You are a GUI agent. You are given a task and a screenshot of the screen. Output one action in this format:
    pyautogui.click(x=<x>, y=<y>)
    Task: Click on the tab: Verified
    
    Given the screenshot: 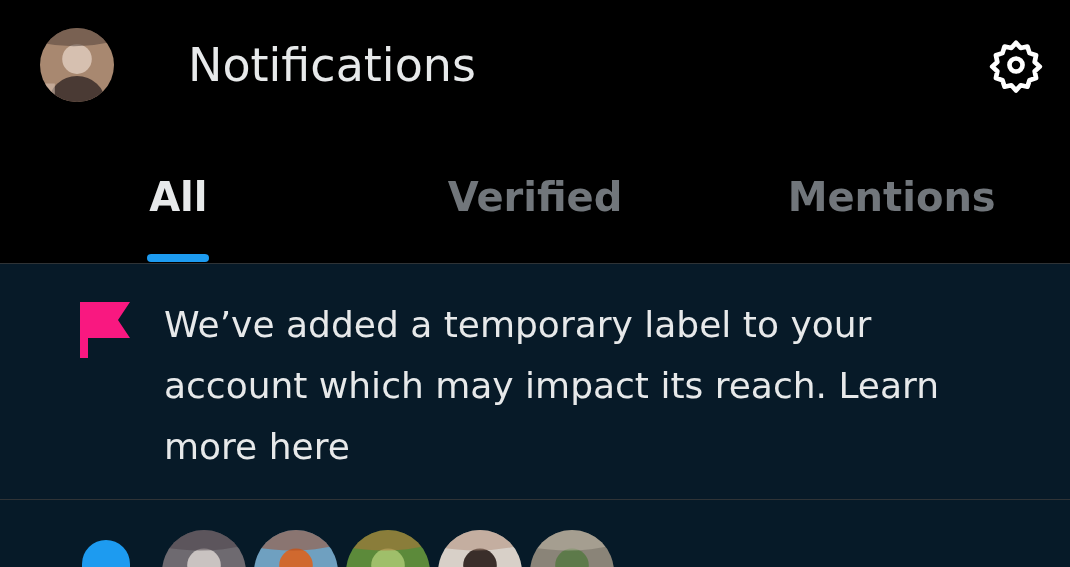 What is the action you would take?
    pyautogui.click(x=535, y=196)
    